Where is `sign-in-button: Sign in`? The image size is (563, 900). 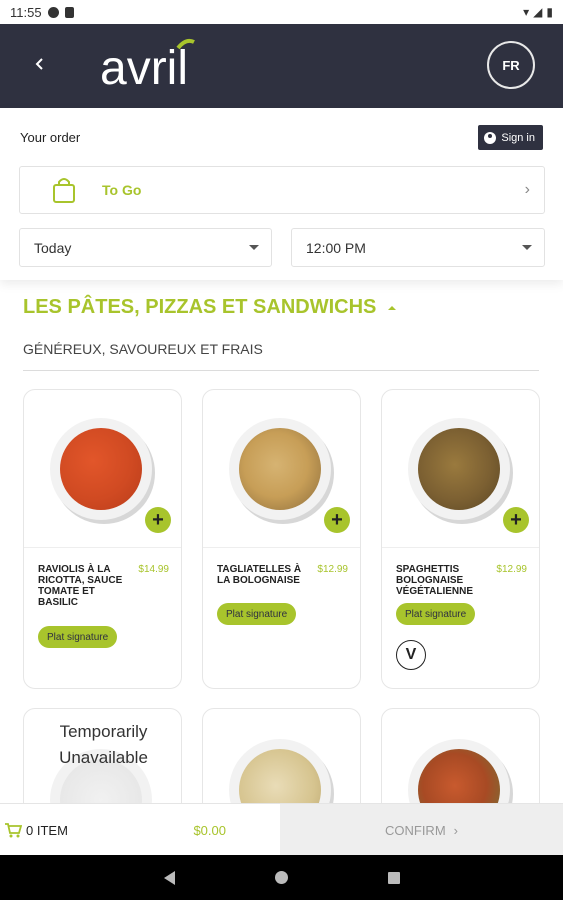 sign-in-button: Sign in is located at coordinates (510, 137).